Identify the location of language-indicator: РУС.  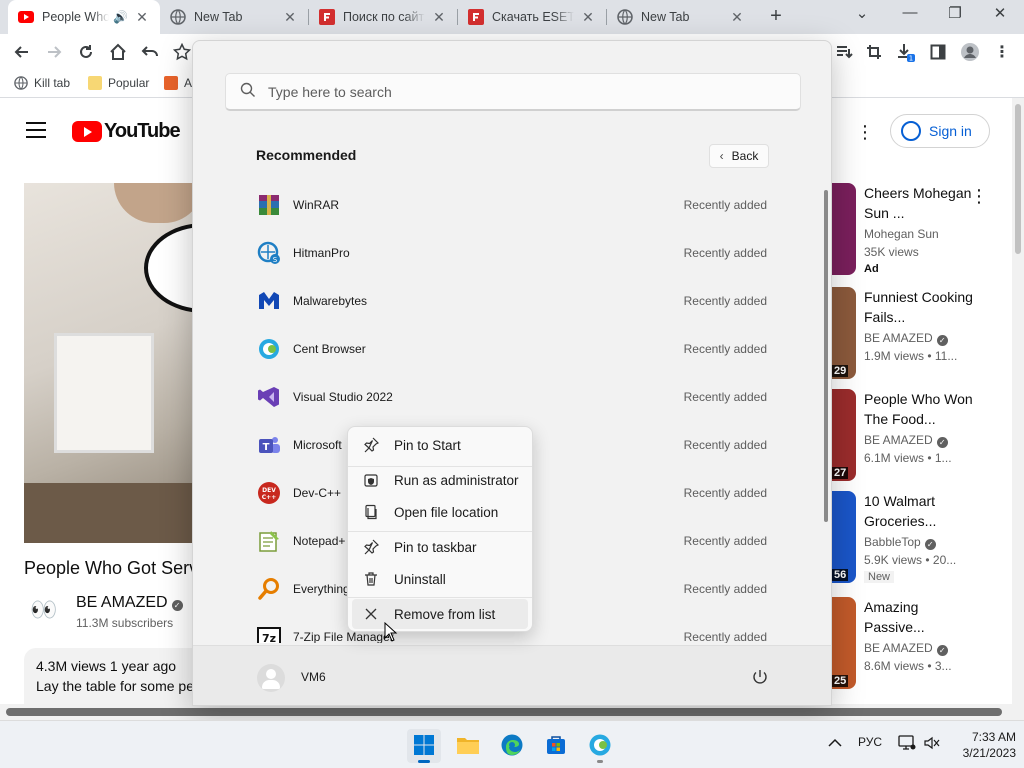
(870, 742).